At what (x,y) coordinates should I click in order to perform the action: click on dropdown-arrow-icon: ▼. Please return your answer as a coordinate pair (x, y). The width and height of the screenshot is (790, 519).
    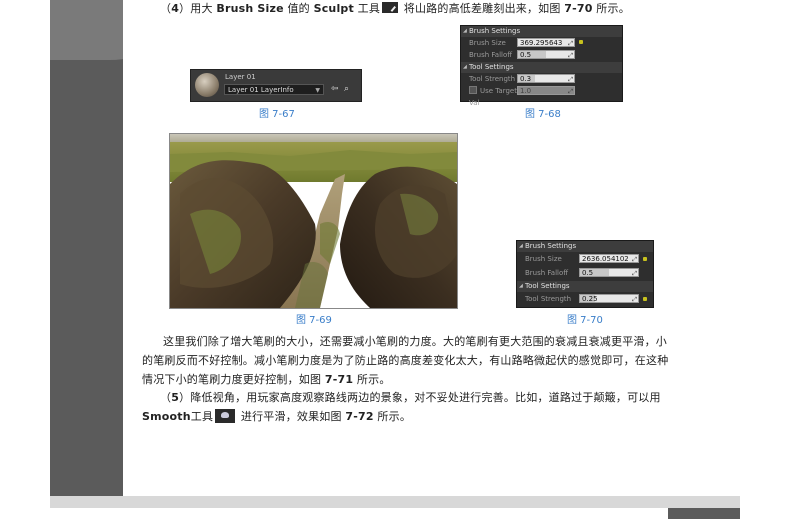
    Looking at the image, I should click on (317, 90).